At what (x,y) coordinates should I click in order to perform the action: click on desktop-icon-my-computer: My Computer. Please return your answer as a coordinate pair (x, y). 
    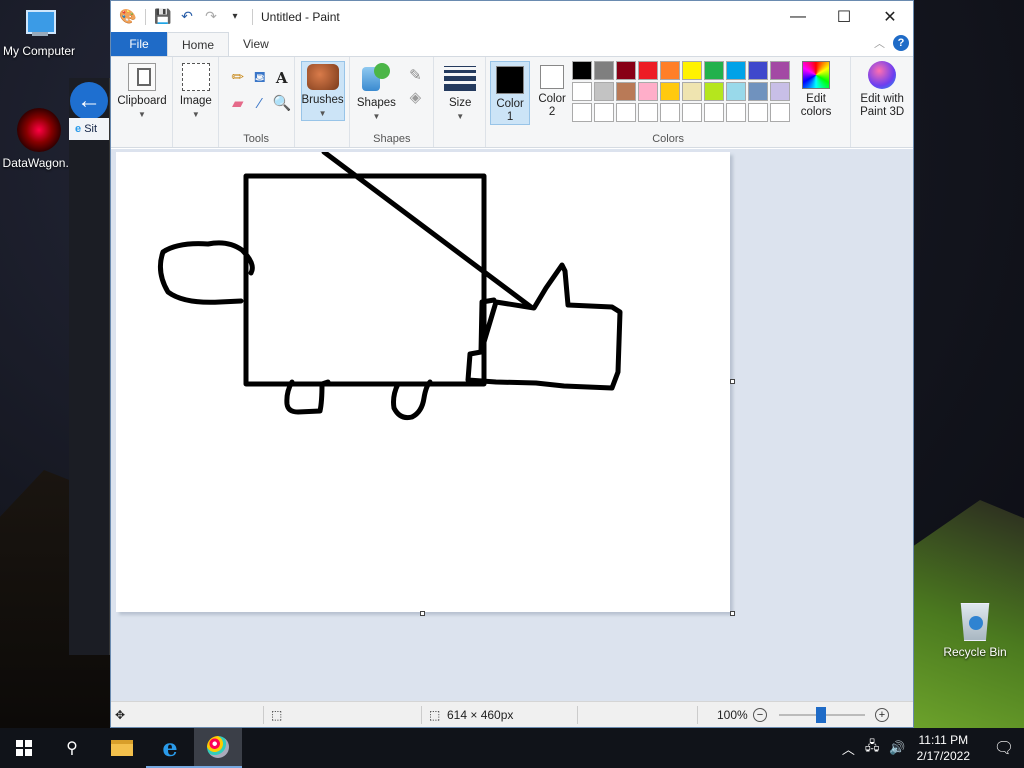
    Looking at the image, I should click on (39, 34).